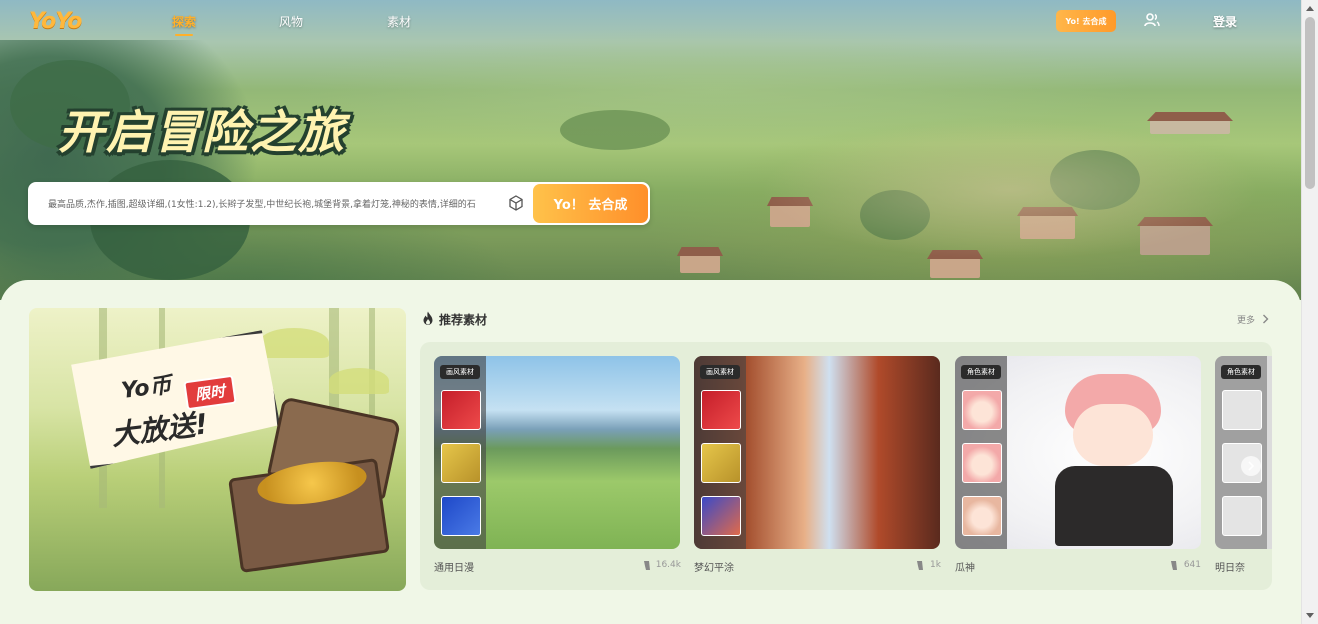 This screenshot has width=1318, height=624. I want to click on hero-title: 开启冒险之旅, so click(202, 132).